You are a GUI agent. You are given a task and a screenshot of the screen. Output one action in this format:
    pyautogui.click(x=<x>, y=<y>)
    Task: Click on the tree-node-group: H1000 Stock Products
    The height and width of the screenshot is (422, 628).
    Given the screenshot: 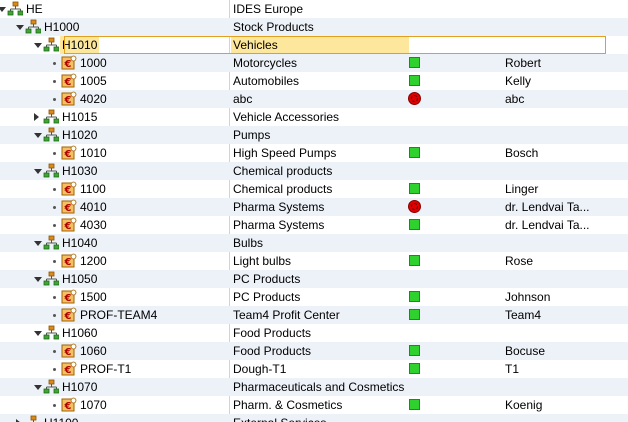 What is the action you would take?
    pyautogui.click(x=314, y=27)
    